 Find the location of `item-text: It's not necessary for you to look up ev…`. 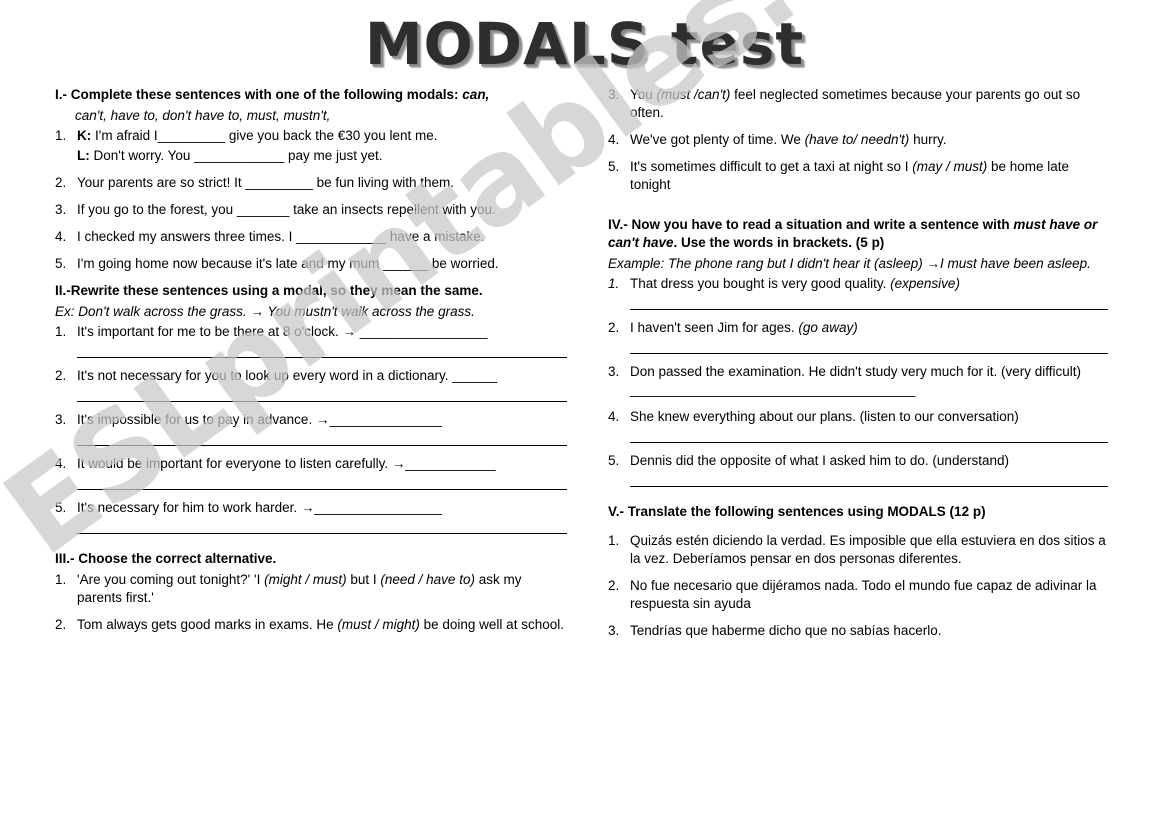

item-text: It's not necessary for you to look up ev… is located at coordinates (287, 376).